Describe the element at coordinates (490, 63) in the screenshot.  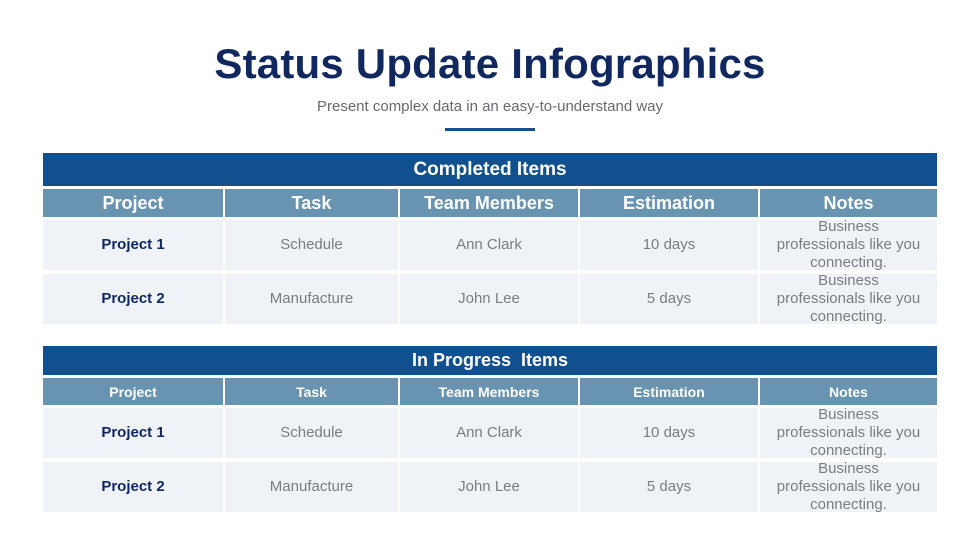
I see `page-title: Status Update Infographics` at that location.